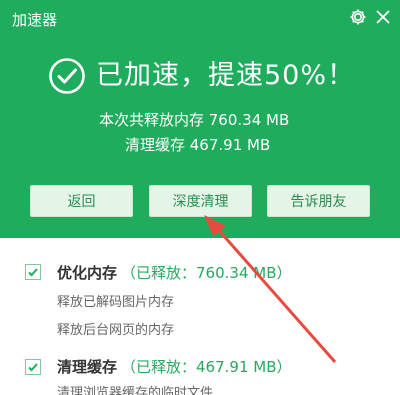 This screenshot has height=395, width=400. What do you see at coordinates (194, 120) in the screenshot?
I see `memory-freed-stat: 本次共释放内存 760.34 MB` at bounding box center [194, 120].